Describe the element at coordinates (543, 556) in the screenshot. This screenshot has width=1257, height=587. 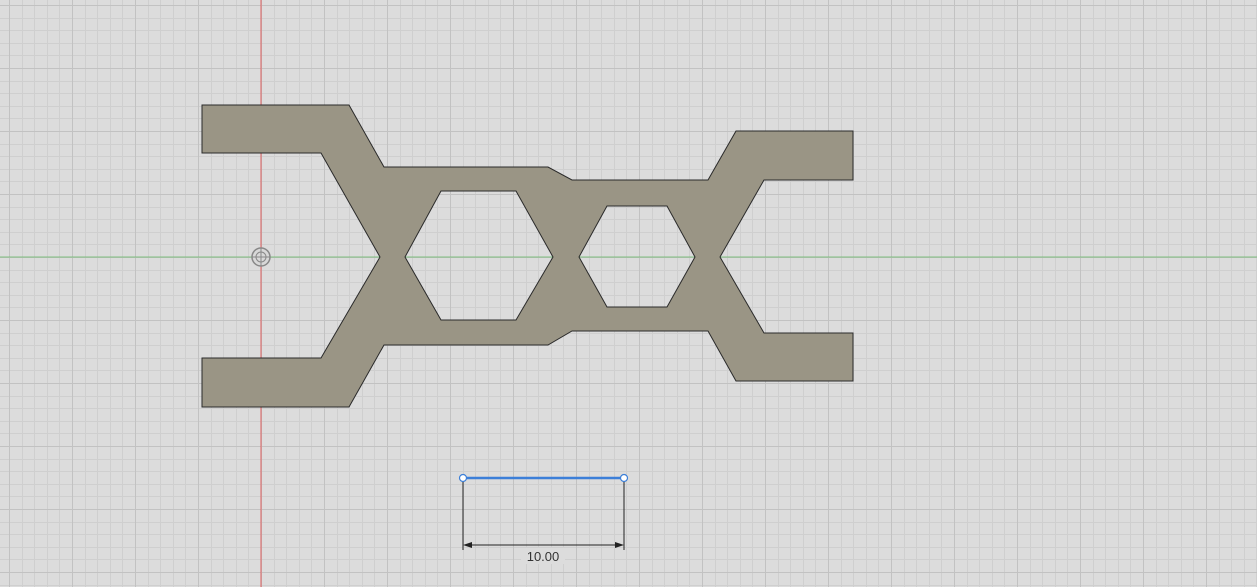
I see `dimension-value: 10.00` at that location.